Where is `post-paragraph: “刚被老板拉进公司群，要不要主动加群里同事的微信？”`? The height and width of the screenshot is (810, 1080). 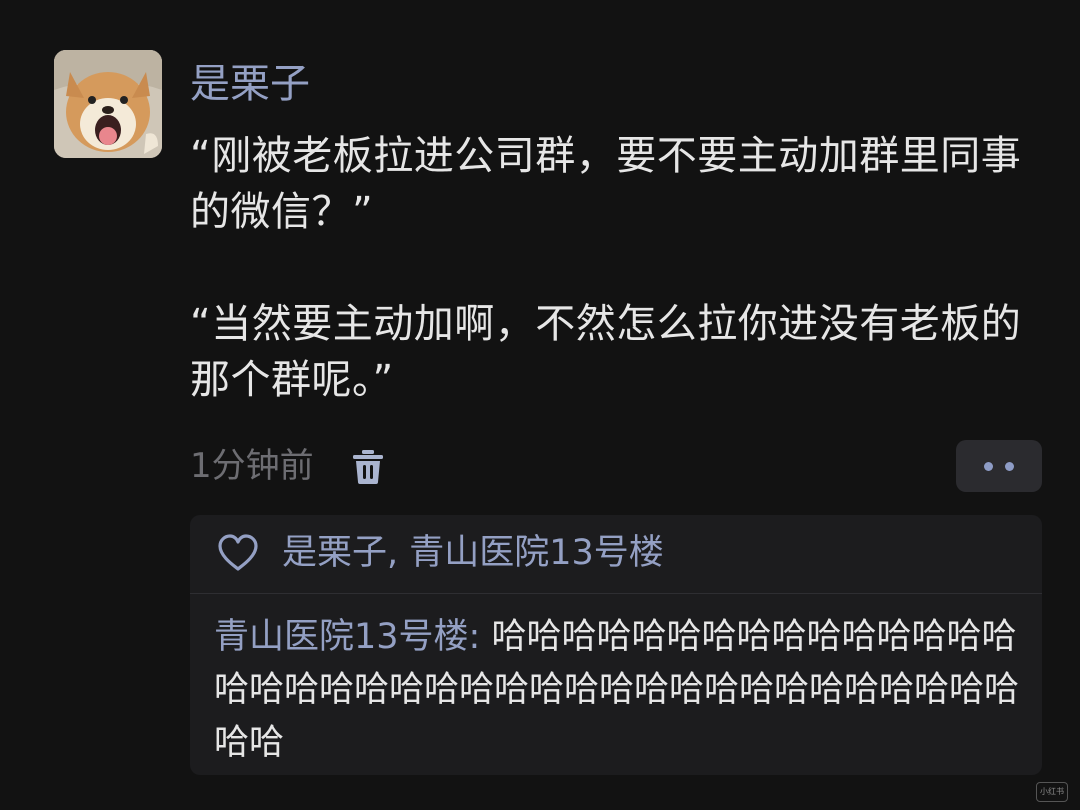
post-paragraph: “刚被老板拉进公司群，要不要主动加群里同事的微信？” is located at coordinates (606, 184).